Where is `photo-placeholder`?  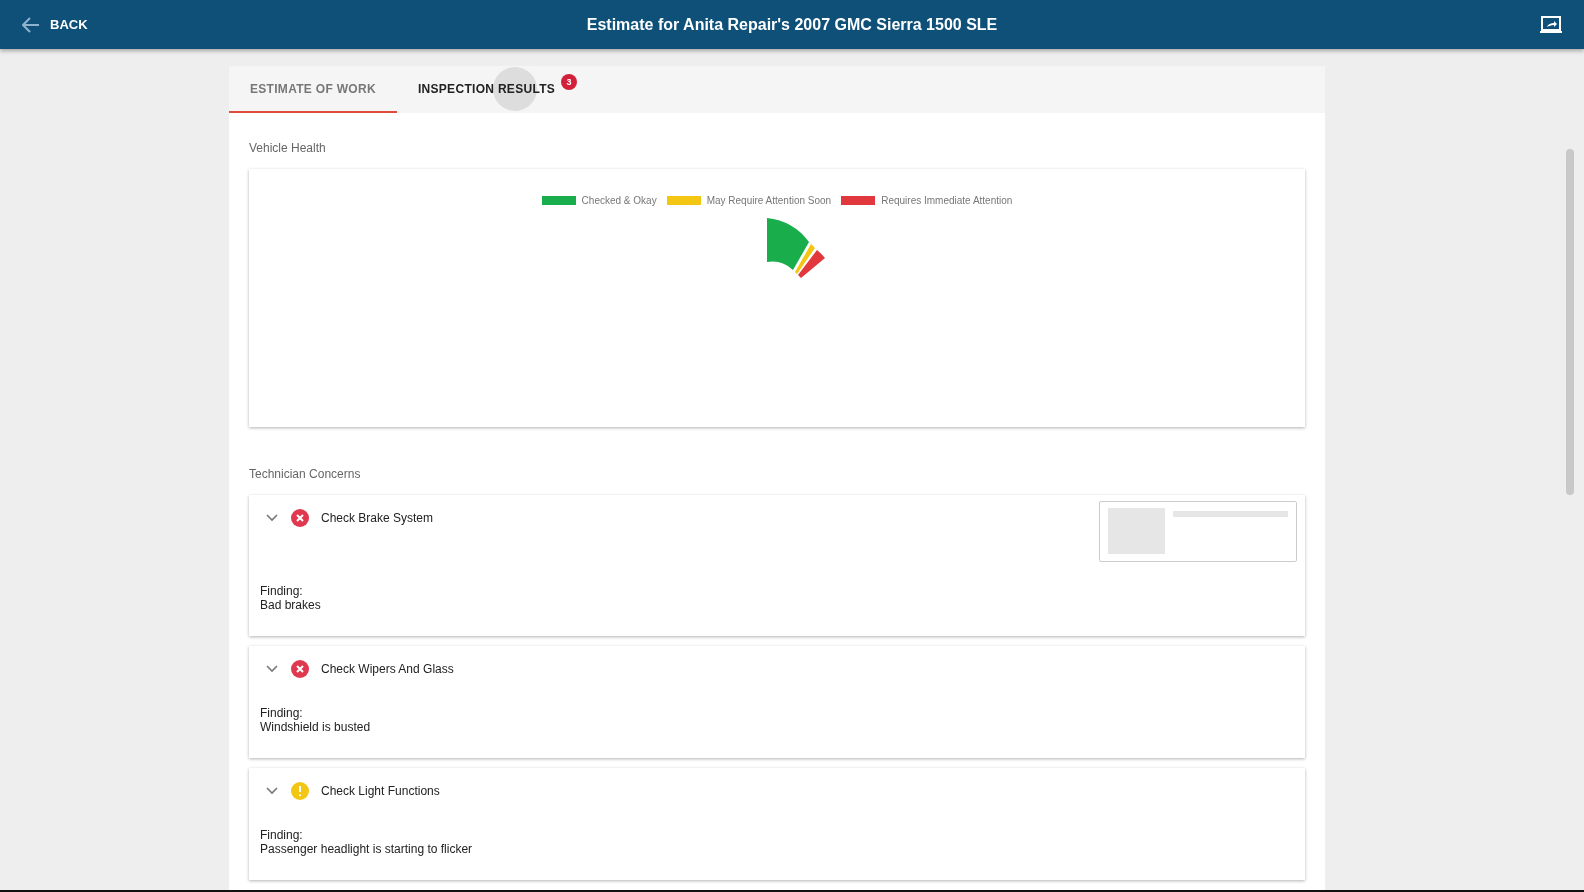 photo-placeholder is located at coordinates (1136, 531).